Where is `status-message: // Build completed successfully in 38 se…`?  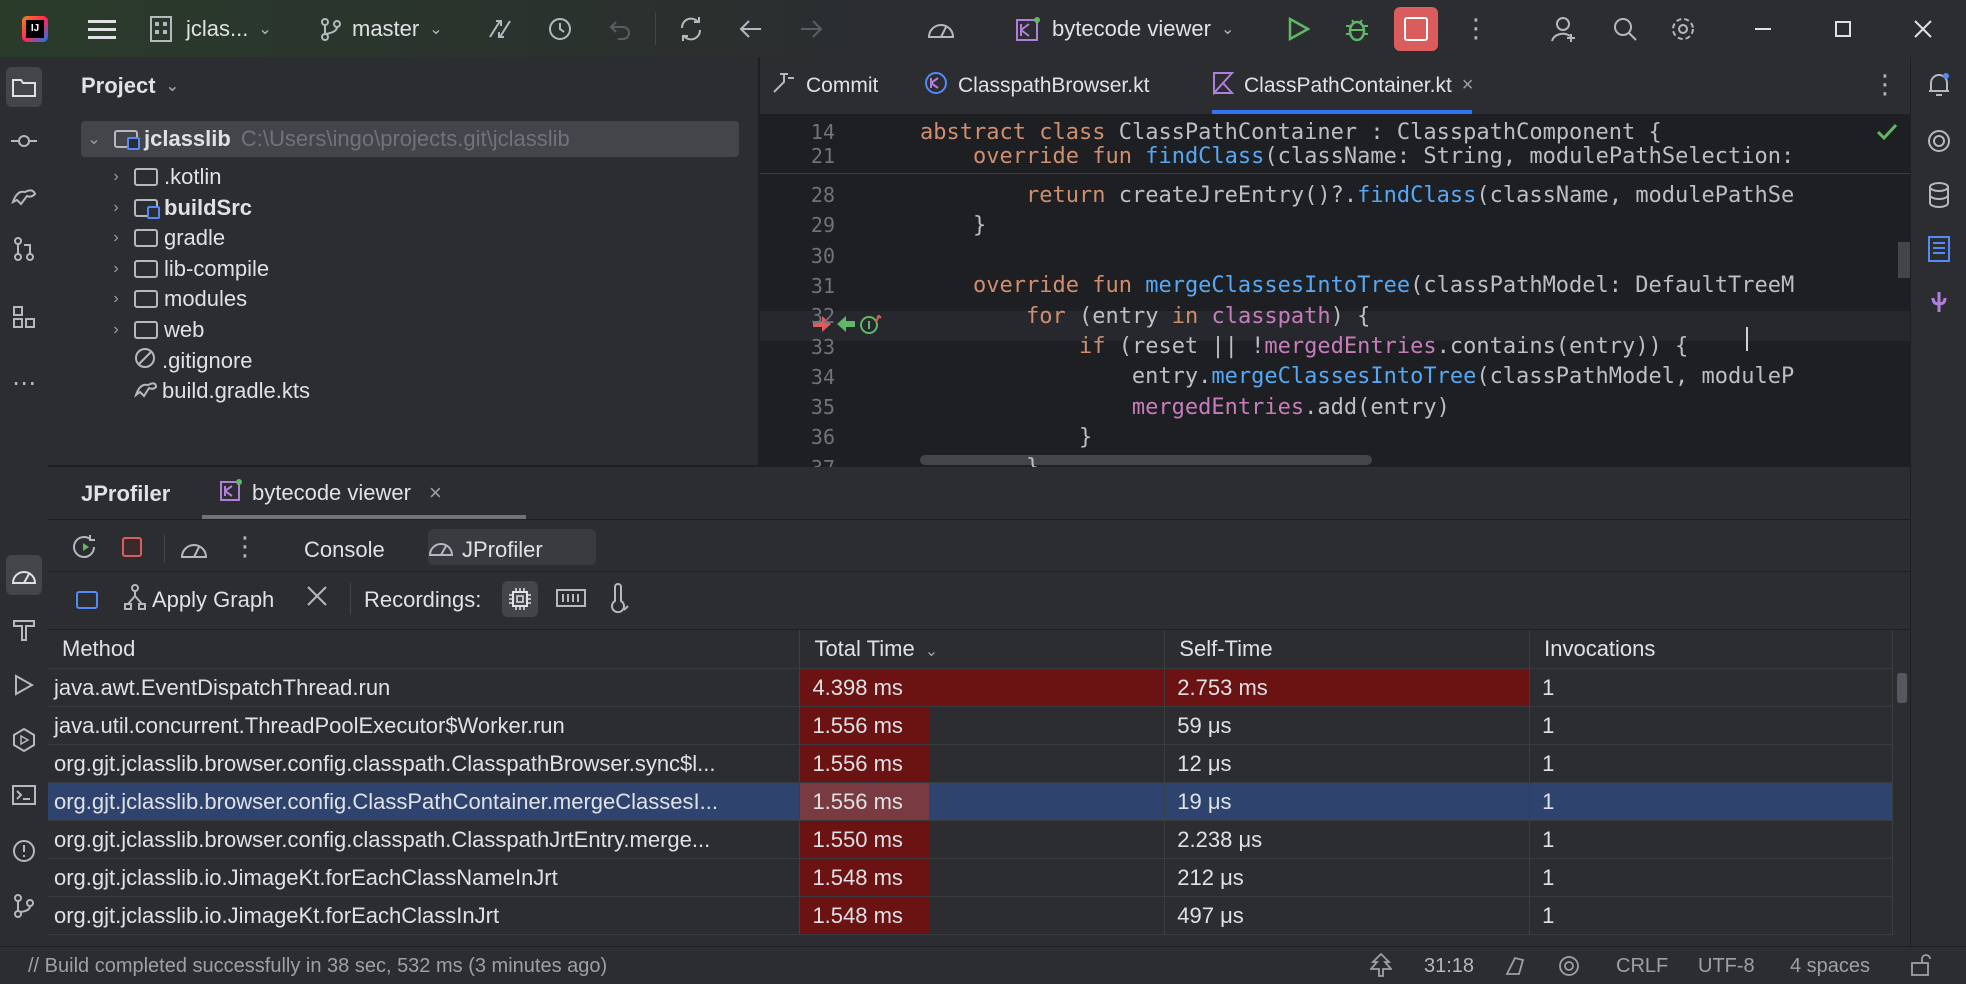 status-message: // Build completed successfully in 38 se… is located at coordinates (317, 966).